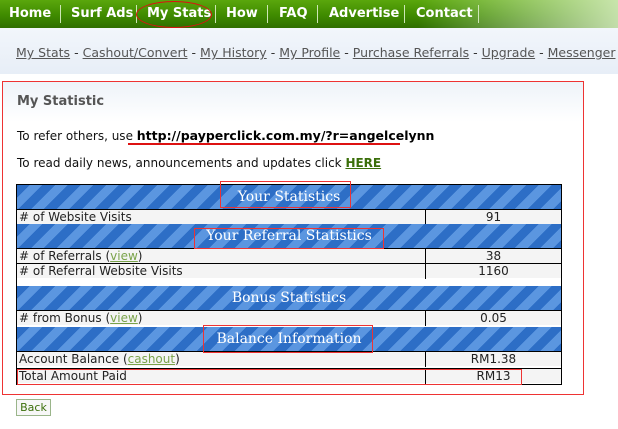  Describe the element at coordinates (493, 256) in the screenshot. I see `referrals-value: 38` at that location.